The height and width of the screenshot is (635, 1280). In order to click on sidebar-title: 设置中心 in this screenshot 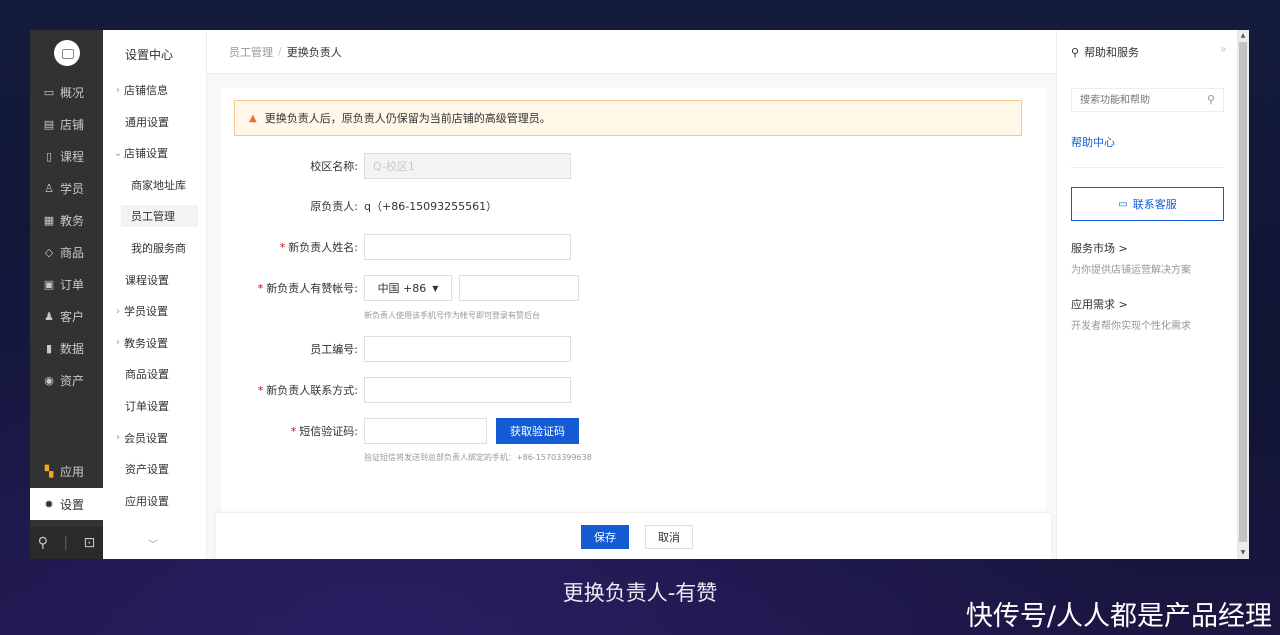, I will do `click(149, 55)`.